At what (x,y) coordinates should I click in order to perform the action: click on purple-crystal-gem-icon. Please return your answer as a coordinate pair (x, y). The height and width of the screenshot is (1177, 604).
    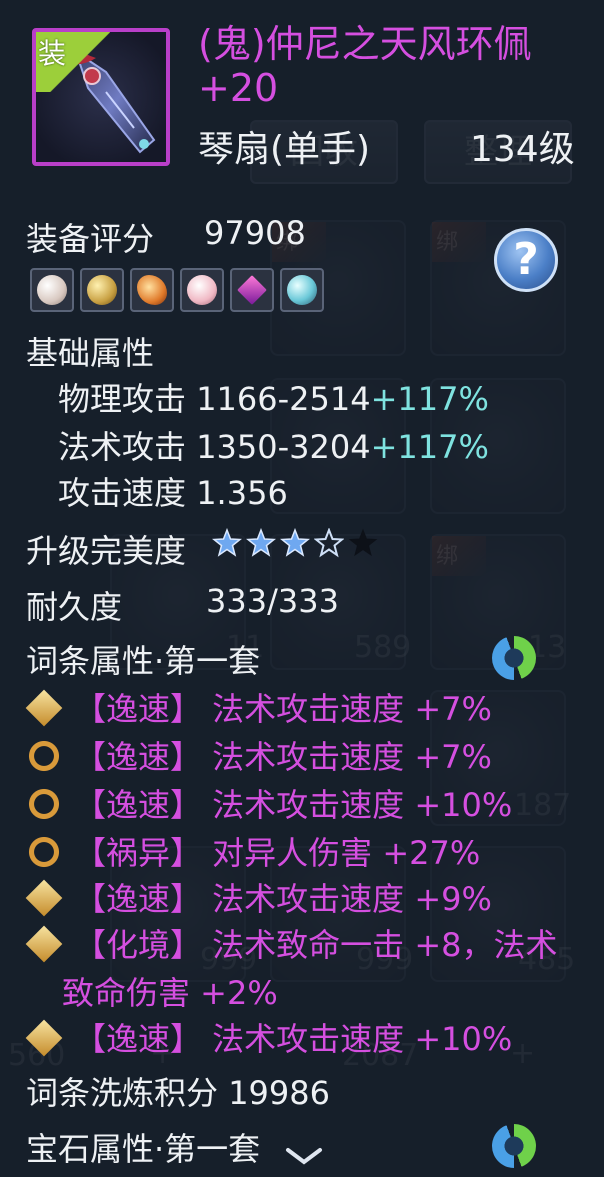
    Looking at the image, I should click on (252, 290).